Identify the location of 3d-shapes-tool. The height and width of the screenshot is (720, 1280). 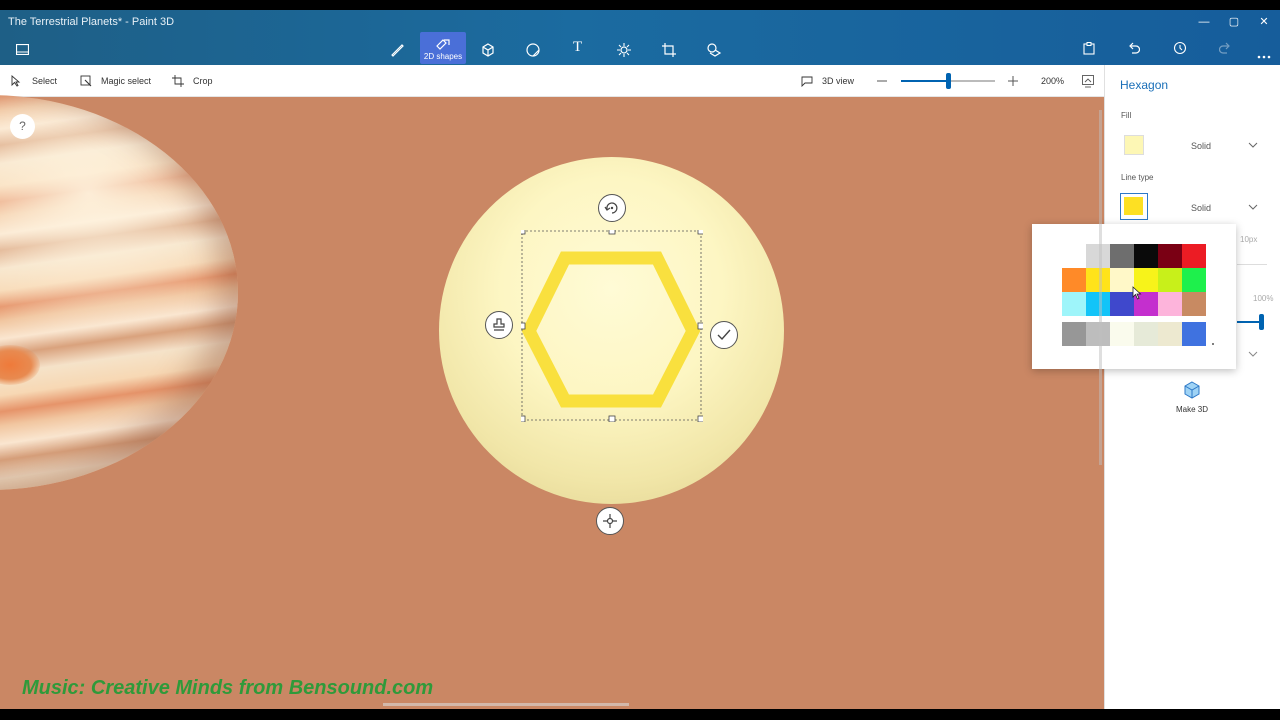
(488, 48).